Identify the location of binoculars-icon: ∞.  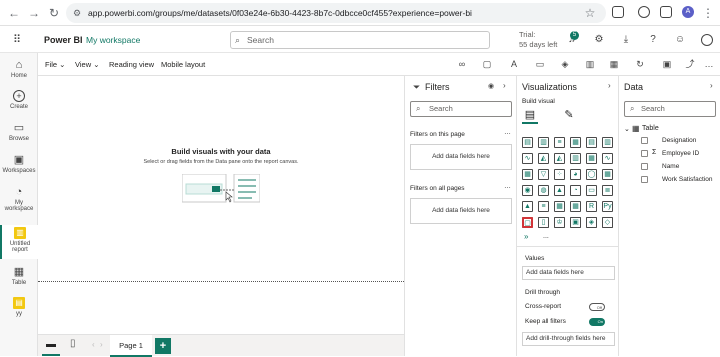
(462, 64).